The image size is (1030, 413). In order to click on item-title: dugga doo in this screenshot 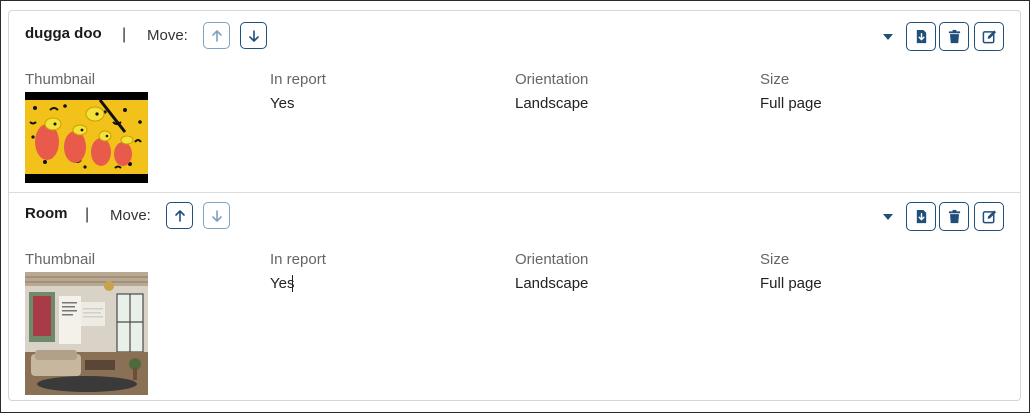, I will do `click(63, 33)`.